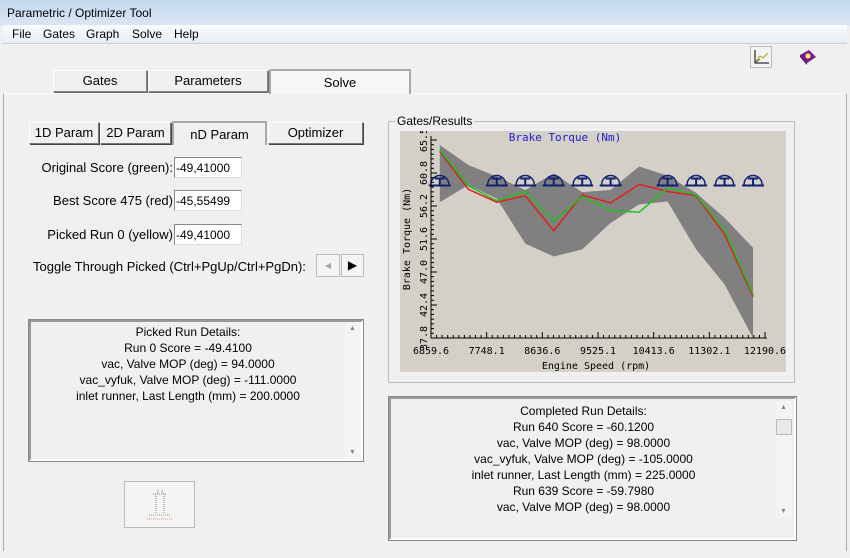 The width and height of the screenshot is (850, 558). I want to click on x-tick-label: 12190.6, so click(765, 351).